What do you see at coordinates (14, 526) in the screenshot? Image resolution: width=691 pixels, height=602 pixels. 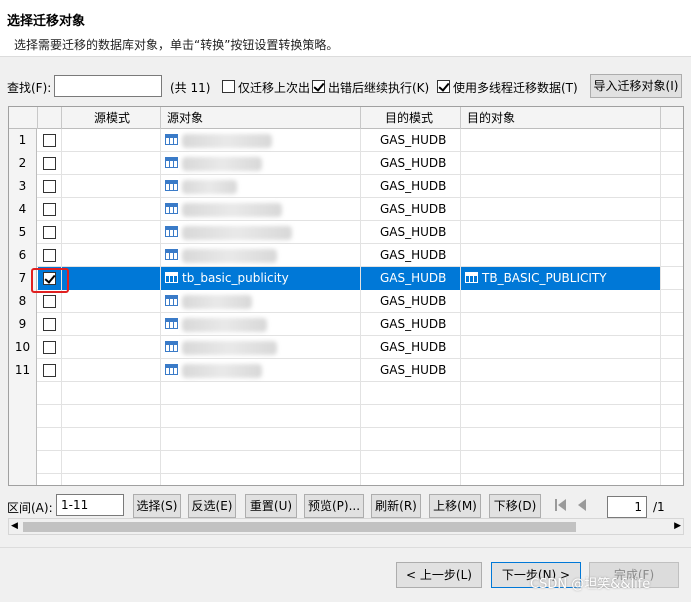 I see `scroll-left-icon: ◀` at bounding box center [14, 526].